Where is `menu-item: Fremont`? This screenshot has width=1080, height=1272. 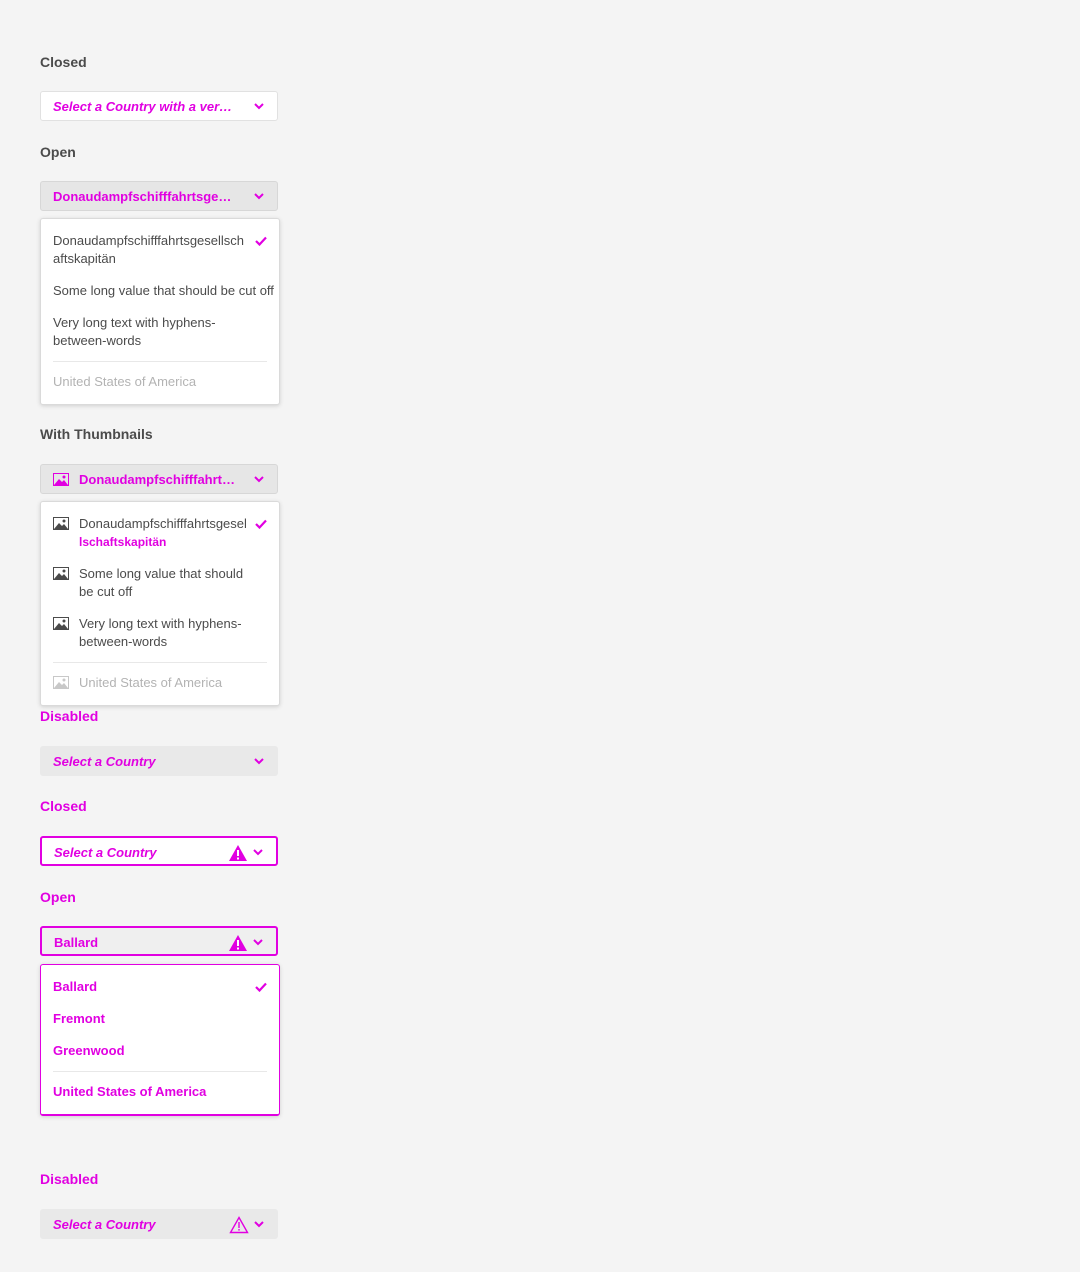
menu-item: Fremont is located at coordinates (160, 1019).